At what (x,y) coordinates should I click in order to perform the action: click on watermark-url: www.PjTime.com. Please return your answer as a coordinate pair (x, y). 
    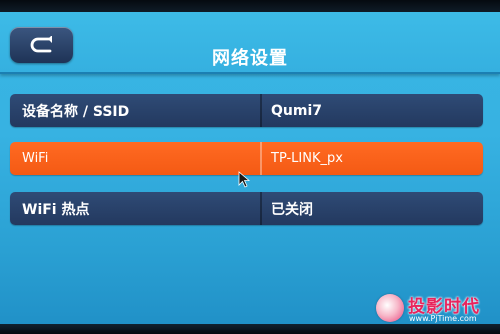
    Looking at the image, I should click on (443, 318).